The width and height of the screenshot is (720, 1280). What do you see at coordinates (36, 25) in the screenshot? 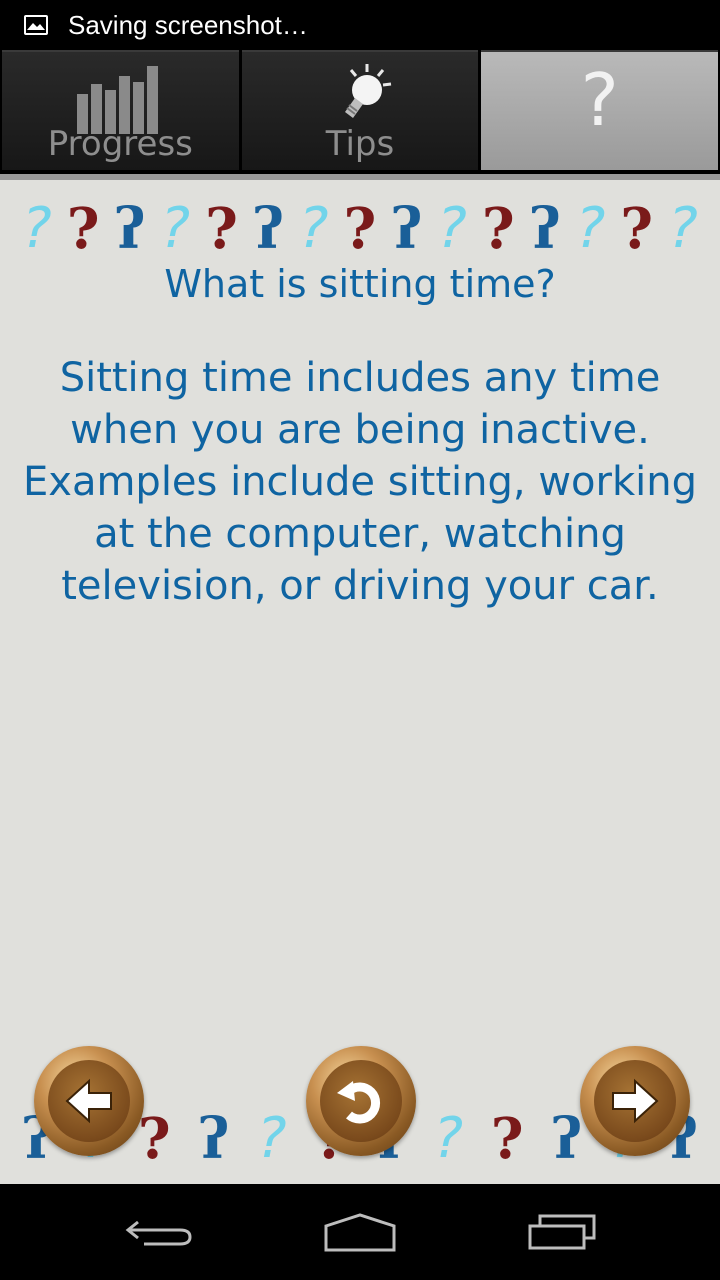
I see `image-icon` at bounding box center [36, 25].